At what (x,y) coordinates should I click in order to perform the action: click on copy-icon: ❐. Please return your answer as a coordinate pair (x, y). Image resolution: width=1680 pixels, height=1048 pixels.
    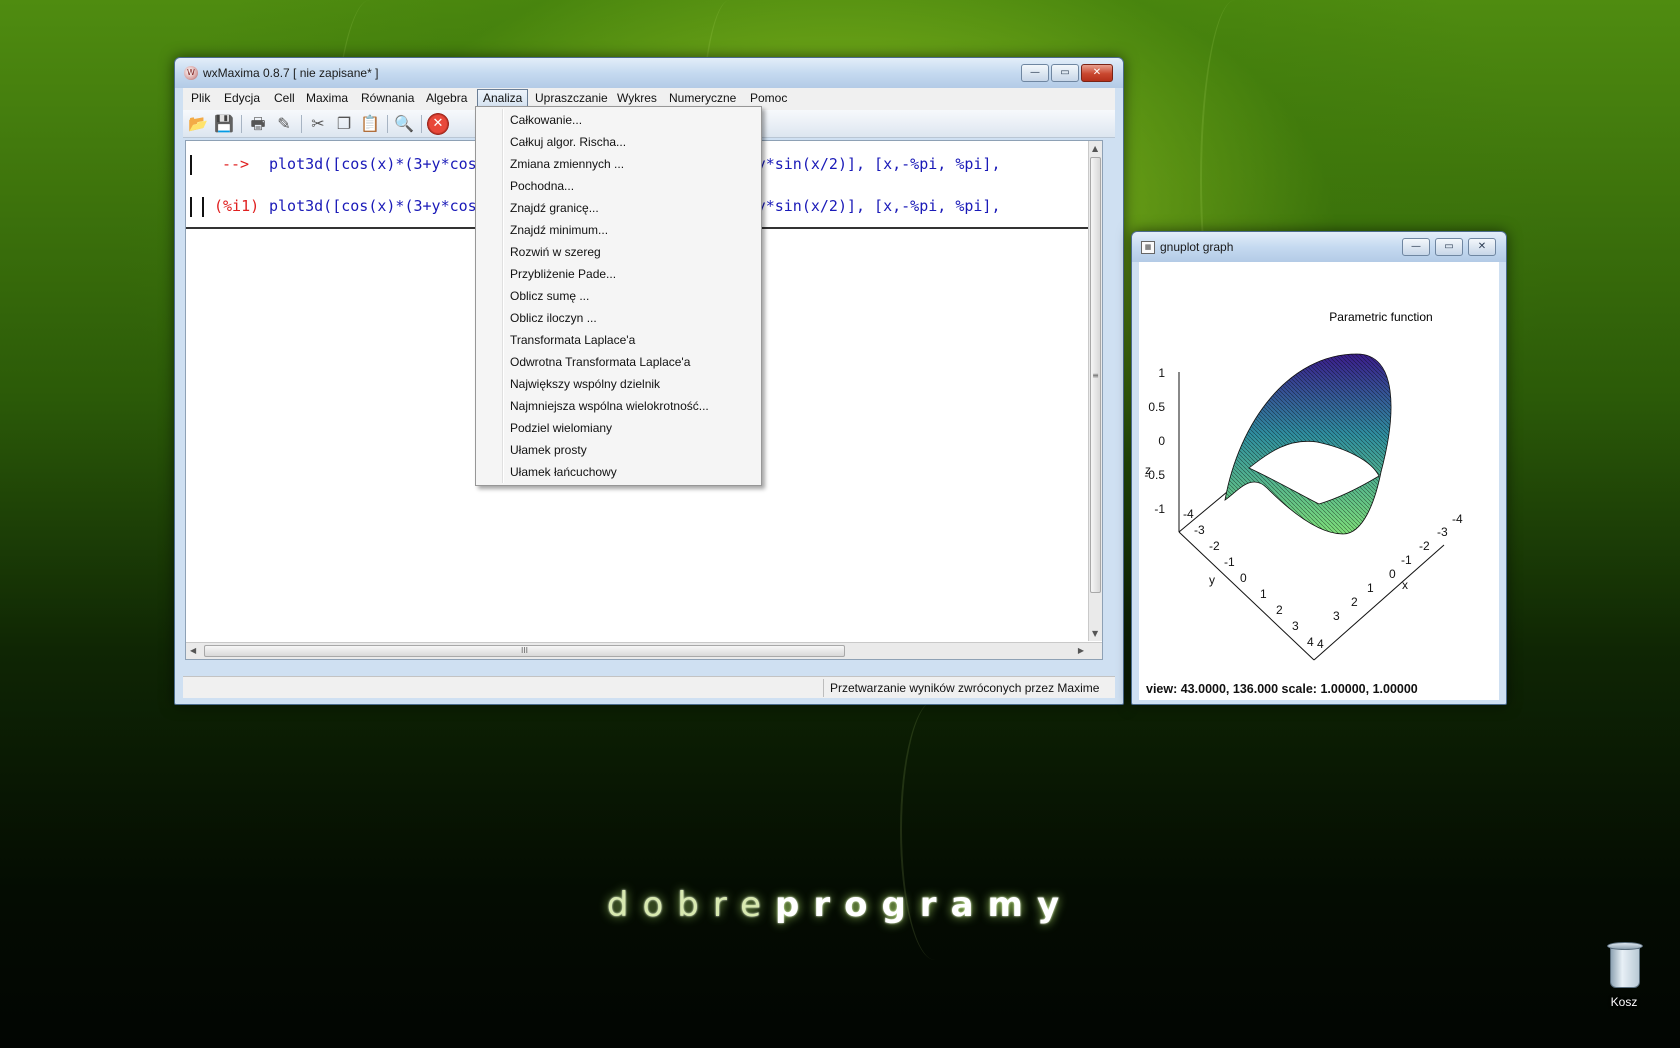
    Looking at the image, I should click on (344, 124).